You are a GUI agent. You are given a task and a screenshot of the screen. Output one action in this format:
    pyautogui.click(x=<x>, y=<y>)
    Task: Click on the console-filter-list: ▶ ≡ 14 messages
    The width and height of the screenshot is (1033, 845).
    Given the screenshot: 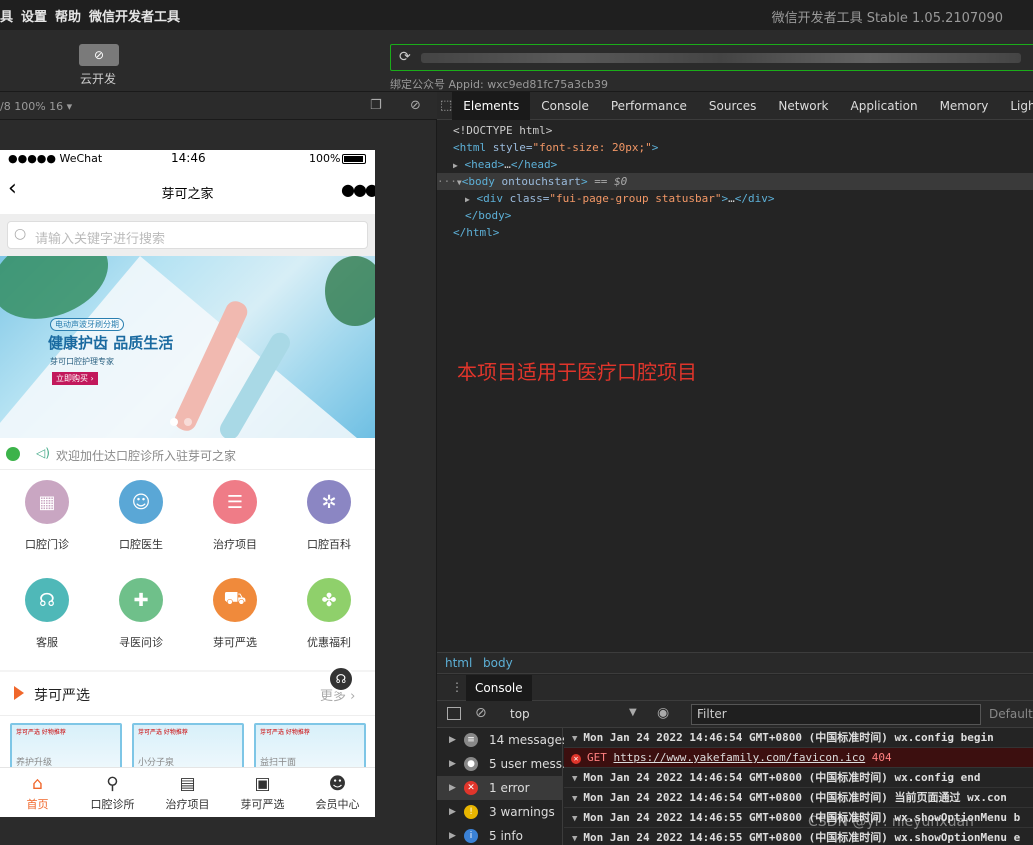 What is the action you would take?
    pyautogui.click(x=502, y=740)
    